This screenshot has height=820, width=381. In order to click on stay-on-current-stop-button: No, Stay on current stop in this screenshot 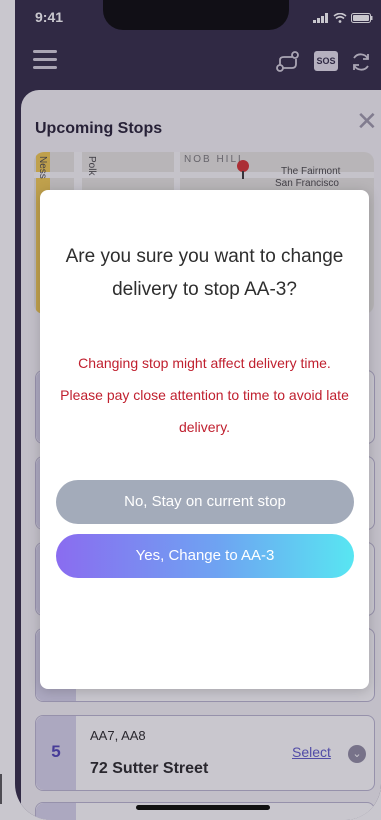, I will do `click(205, 502)`.